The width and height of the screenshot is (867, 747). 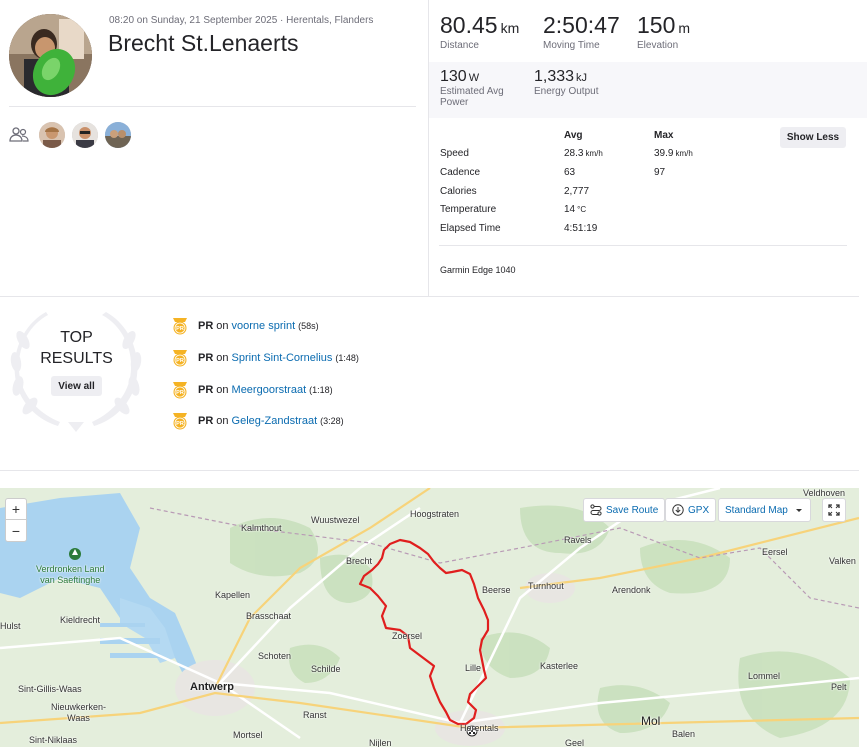 I want to click on map-label: Eersel, so click(x=775, y=552).